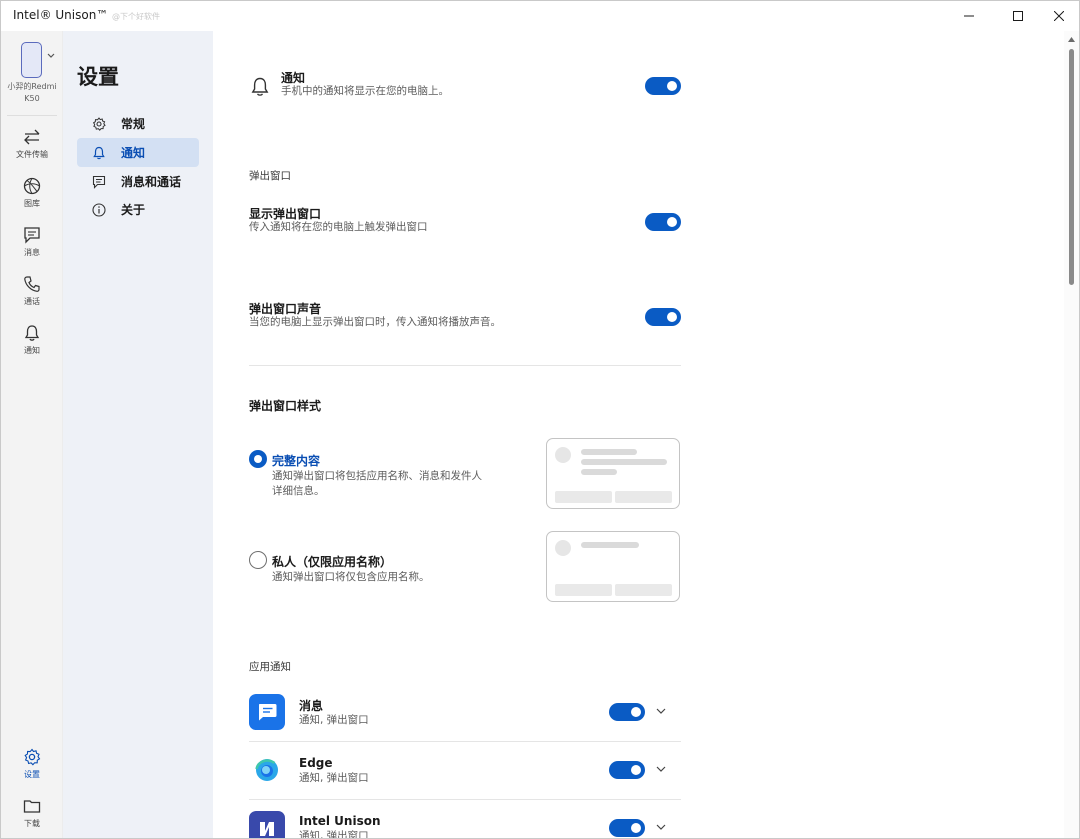 Image resolution: width=1080 pixels, height=839 pixels. What do you see at coordinates (627, 770) in the screenshot?
I see `app-toggle-edge` at bounding box center [627, 770].